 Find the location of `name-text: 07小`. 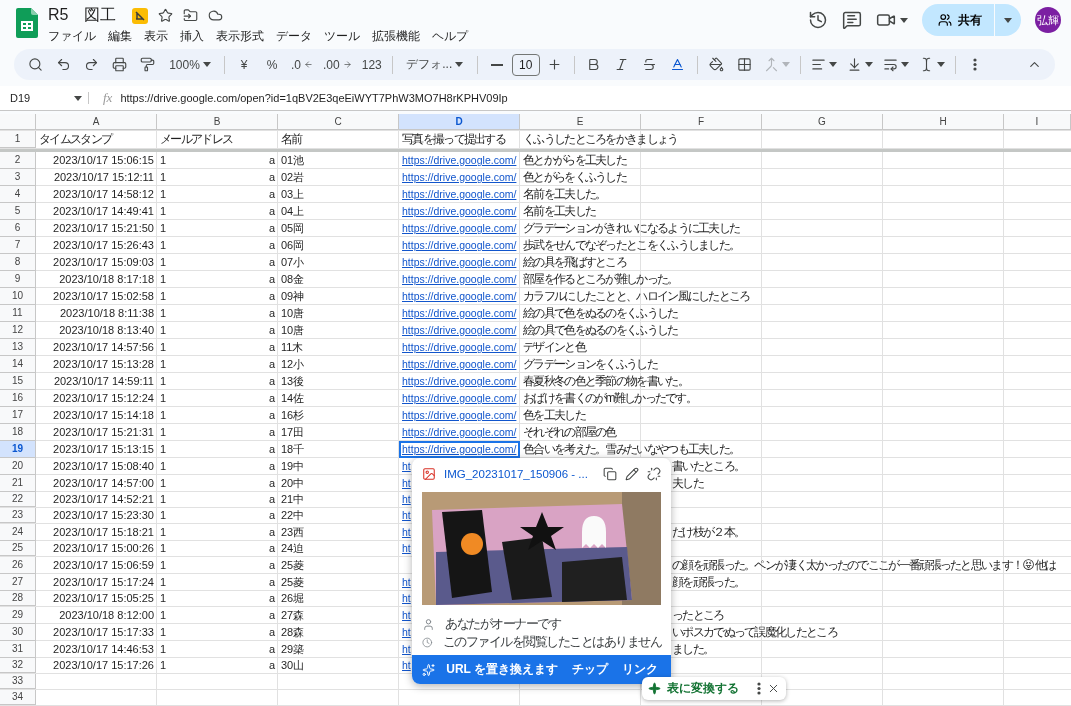

name-text: 07小 is located at coordinates (293, 262).